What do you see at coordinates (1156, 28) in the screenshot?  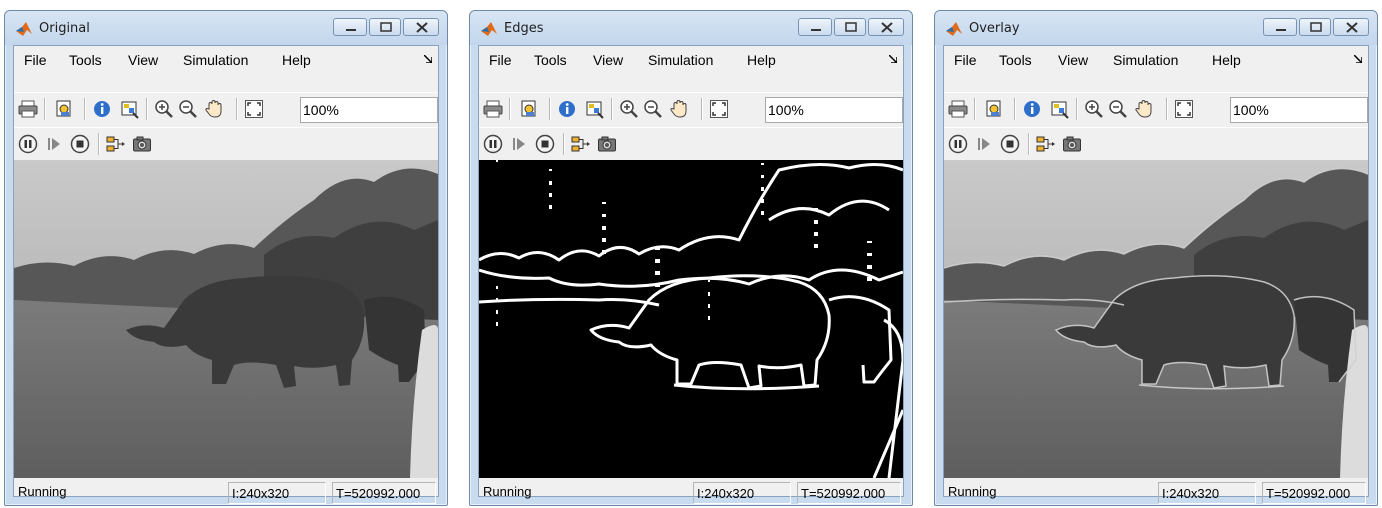 I see `title-bar: Overlay` at bounding box center [1156, 28].